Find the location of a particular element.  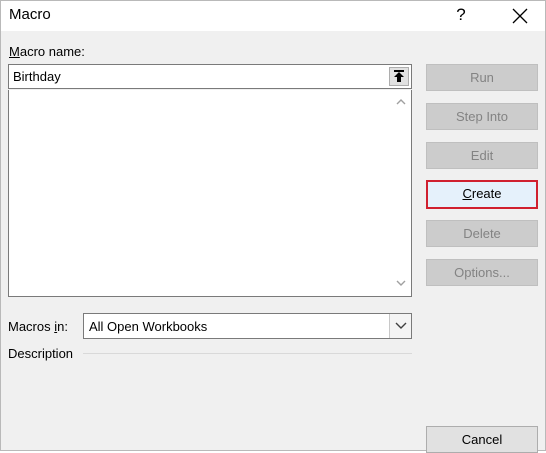

create-button-label: reate is located at coordinates (486, 193).